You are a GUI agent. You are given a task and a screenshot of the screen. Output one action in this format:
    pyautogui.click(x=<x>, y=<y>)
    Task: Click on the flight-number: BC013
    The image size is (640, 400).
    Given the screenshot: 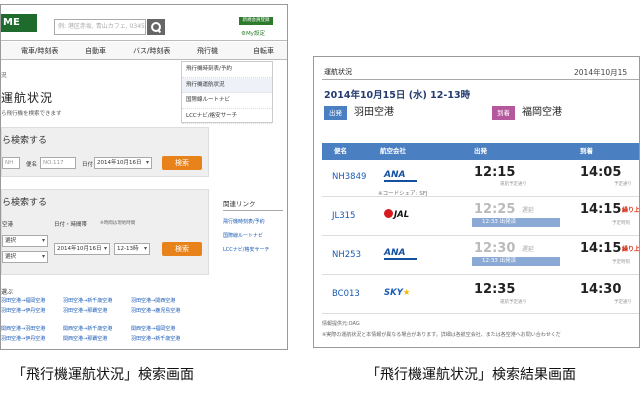 What is the action you would take?
    pyautogui.click(x=346, y=294)
    